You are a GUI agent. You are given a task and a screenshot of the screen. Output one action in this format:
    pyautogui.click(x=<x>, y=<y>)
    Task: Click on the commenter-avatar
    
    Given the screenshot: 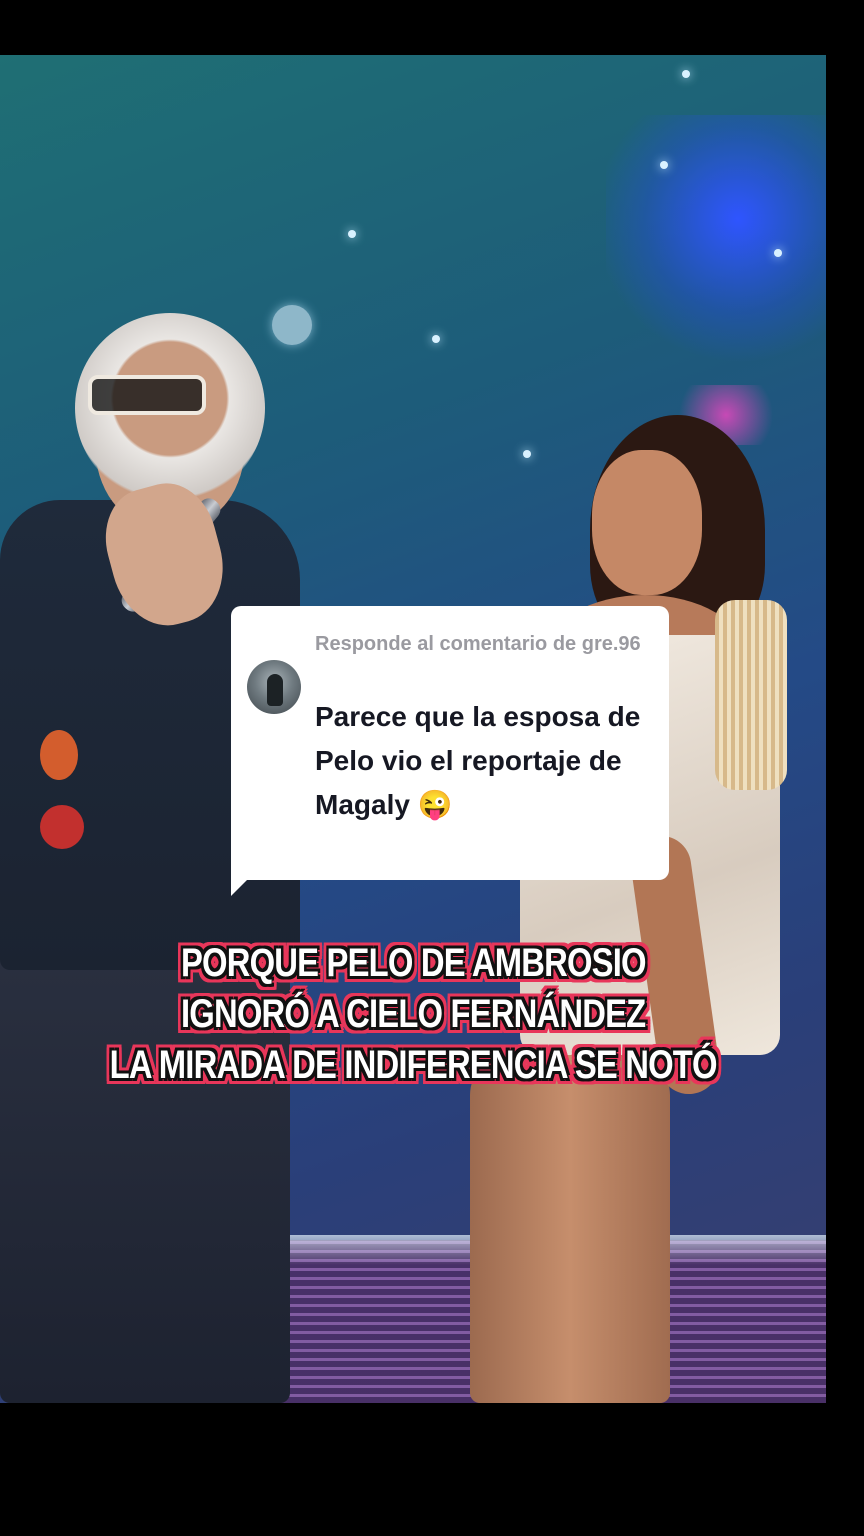 What is the action you would take?
    pyautogui.click(x=274, y=687)
    